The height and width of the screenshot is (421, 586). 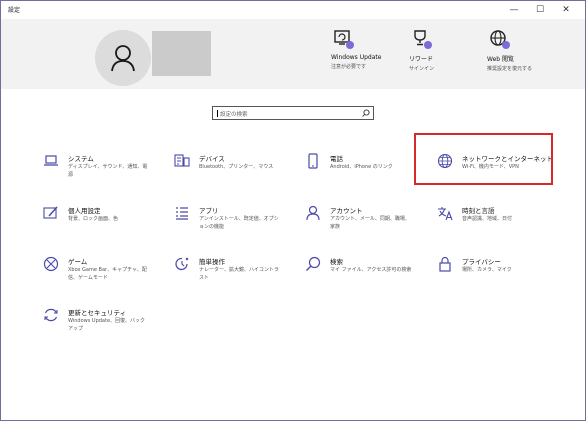 What do you see at coordinates (78, 262) in the screenshot?
I see `tile-title: ゲーム` at bounding box center [78, 262].